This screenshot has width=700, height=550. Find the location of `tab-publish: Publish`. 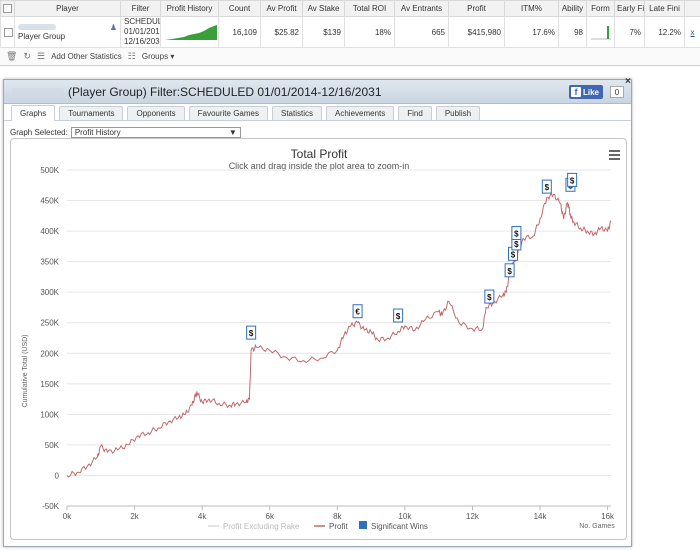

tab-publish: Publish is located at coordinates (458, 113).